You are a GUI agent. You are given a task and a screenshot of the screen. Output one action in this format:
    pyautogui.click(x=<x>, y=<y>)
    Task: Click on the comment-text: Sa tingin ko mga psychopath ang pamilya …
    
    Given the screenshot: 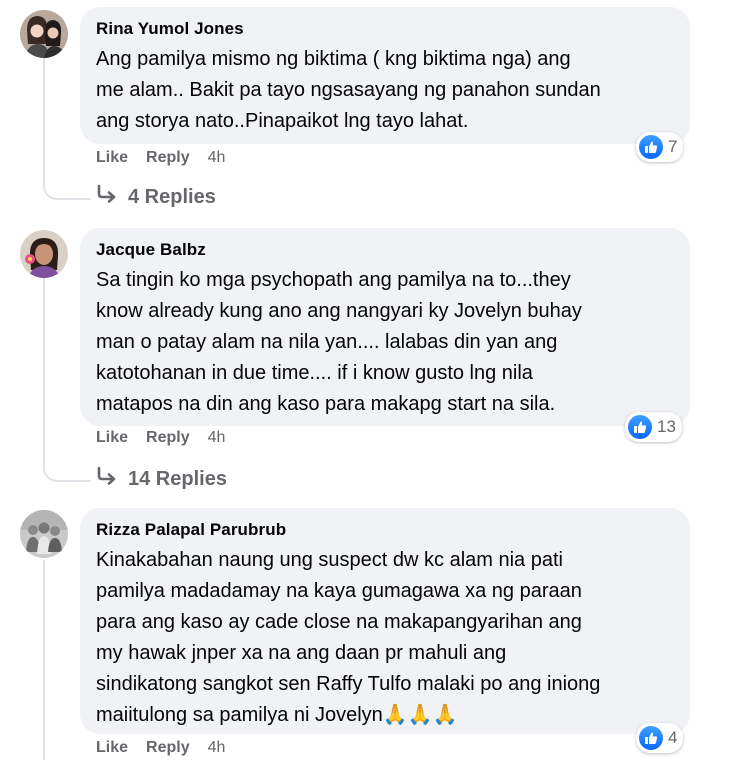 What is the action you would take?
    pyautogui.click(x=339, y=342)
    